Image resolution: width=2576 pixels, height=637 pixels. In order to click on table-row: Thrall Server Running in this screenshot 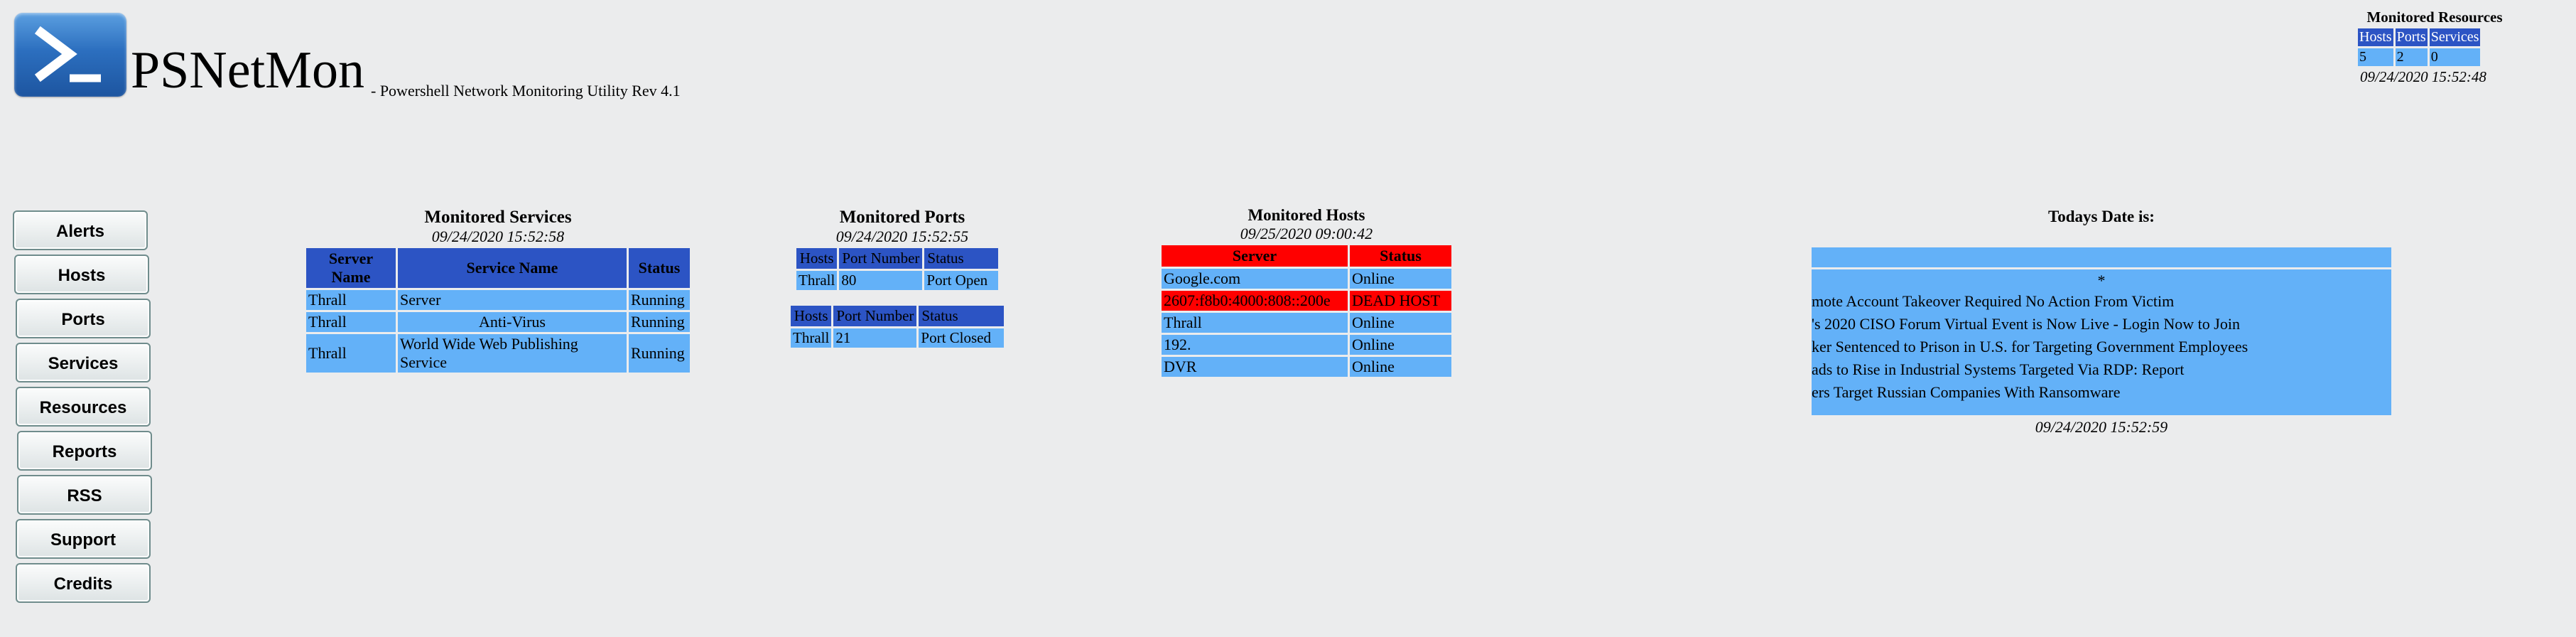, I will do `click(498, 300)`.